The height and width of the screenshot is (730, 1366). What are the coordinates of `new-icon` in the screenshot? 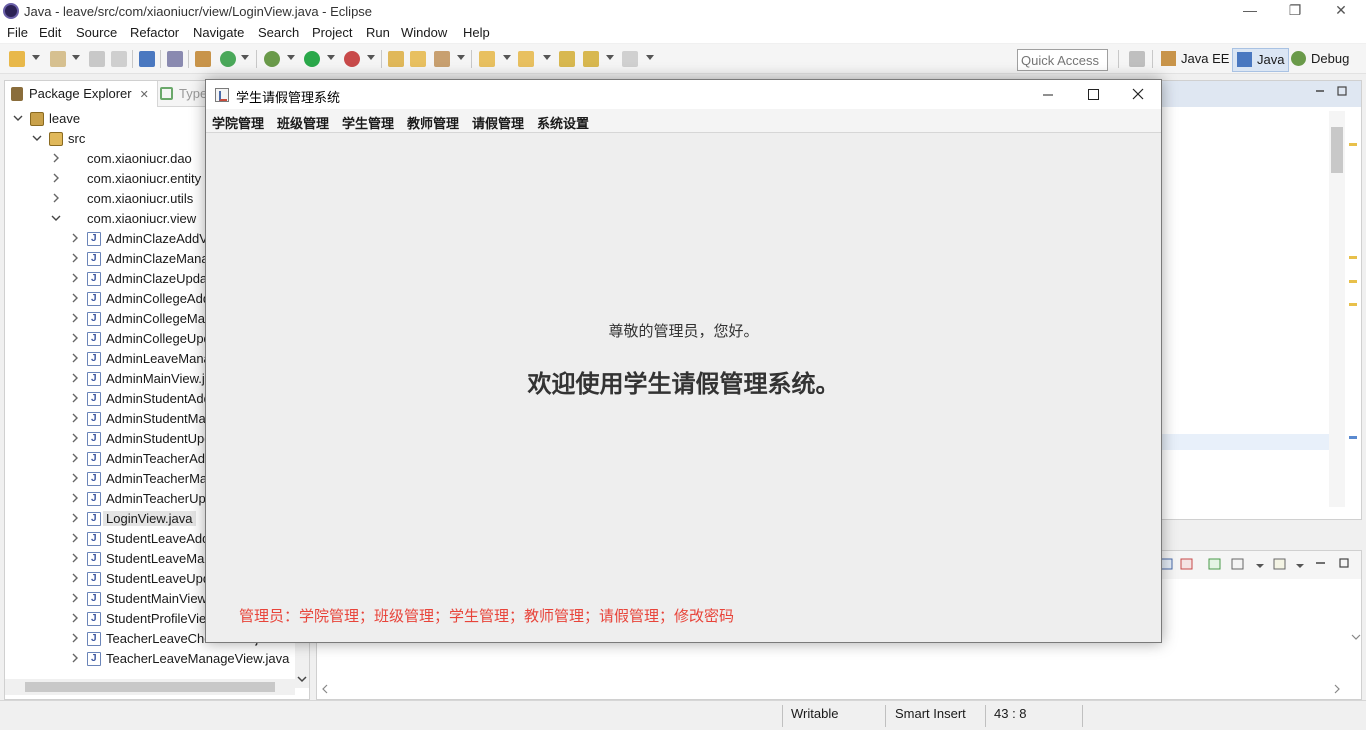 It's located at (17, 59).